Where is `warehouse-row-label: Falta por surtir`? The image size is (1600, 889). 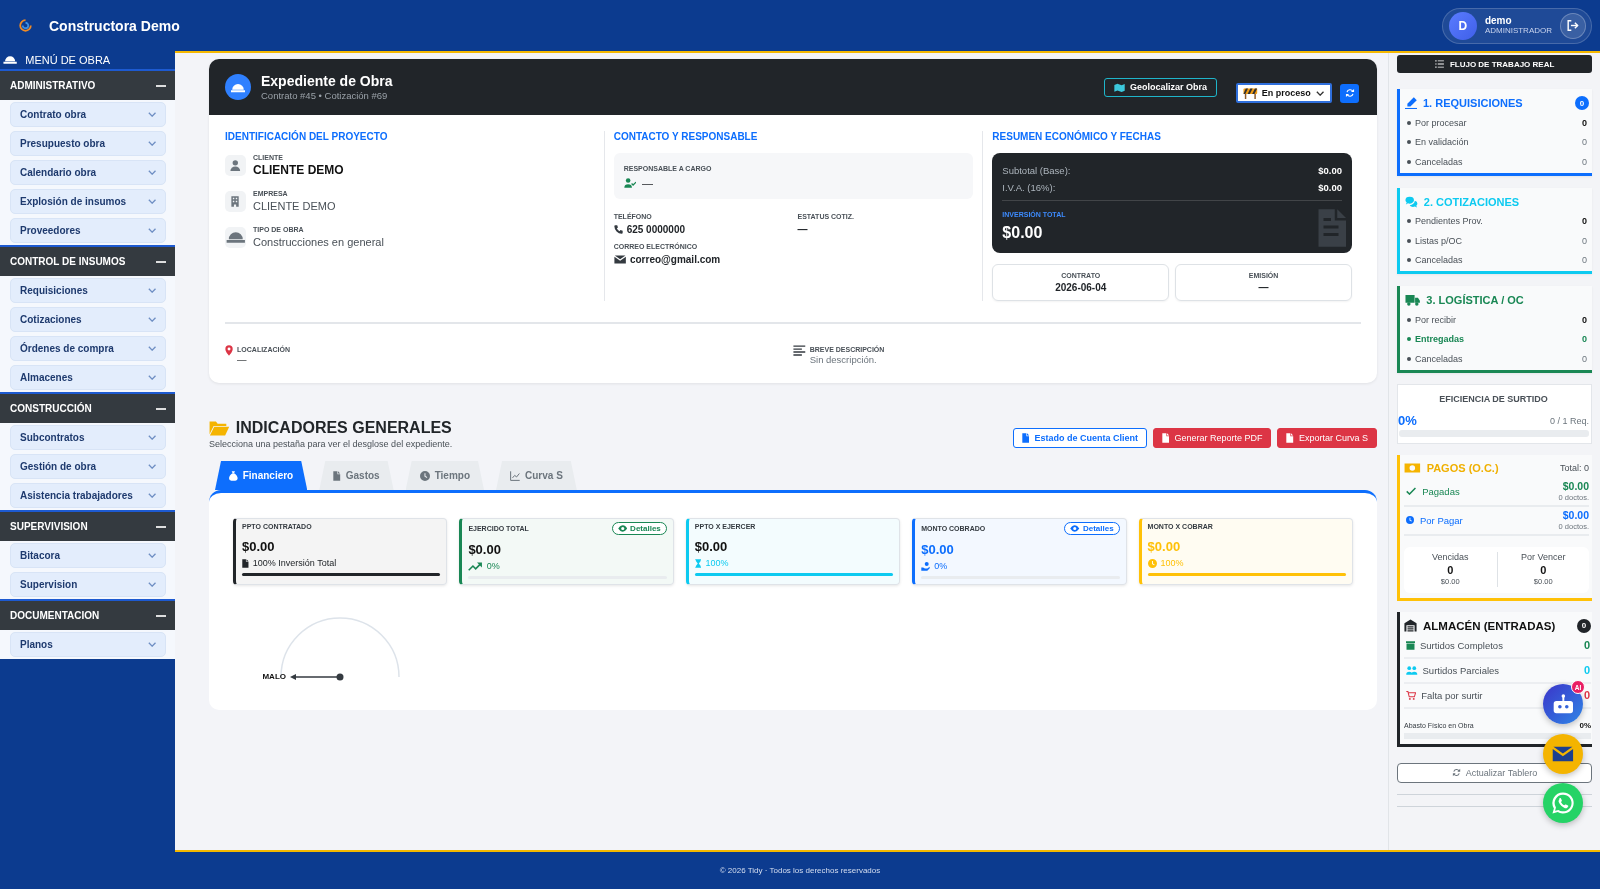 warehouse-row-label: Falta por surtir is located at coordinates (1452, 695).